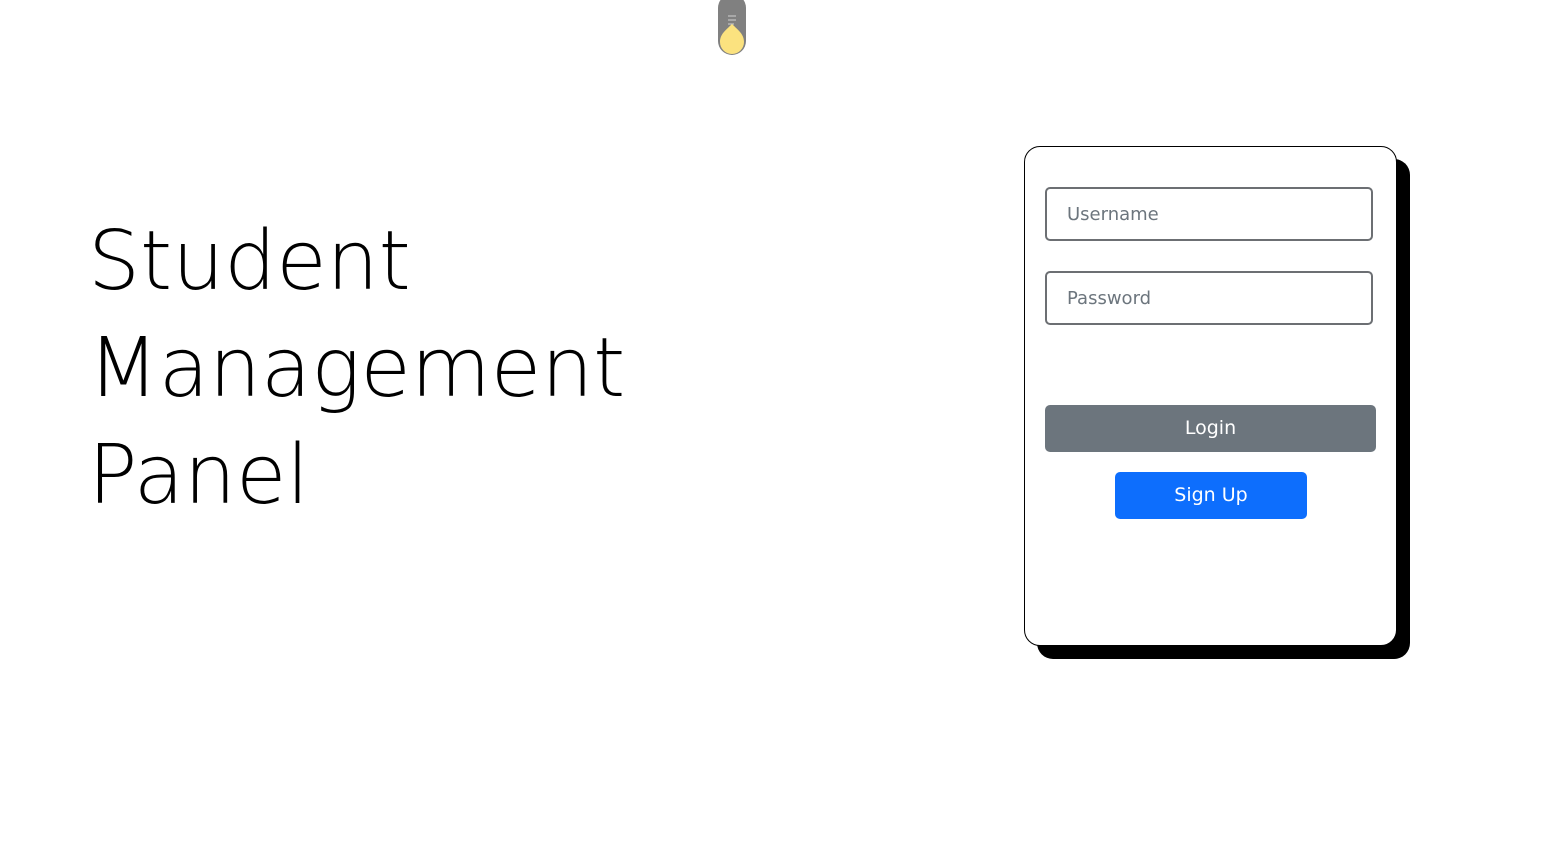 The height and width of the screenshot is (852, 1557). I want to click on password-input, so click(1209, 298).